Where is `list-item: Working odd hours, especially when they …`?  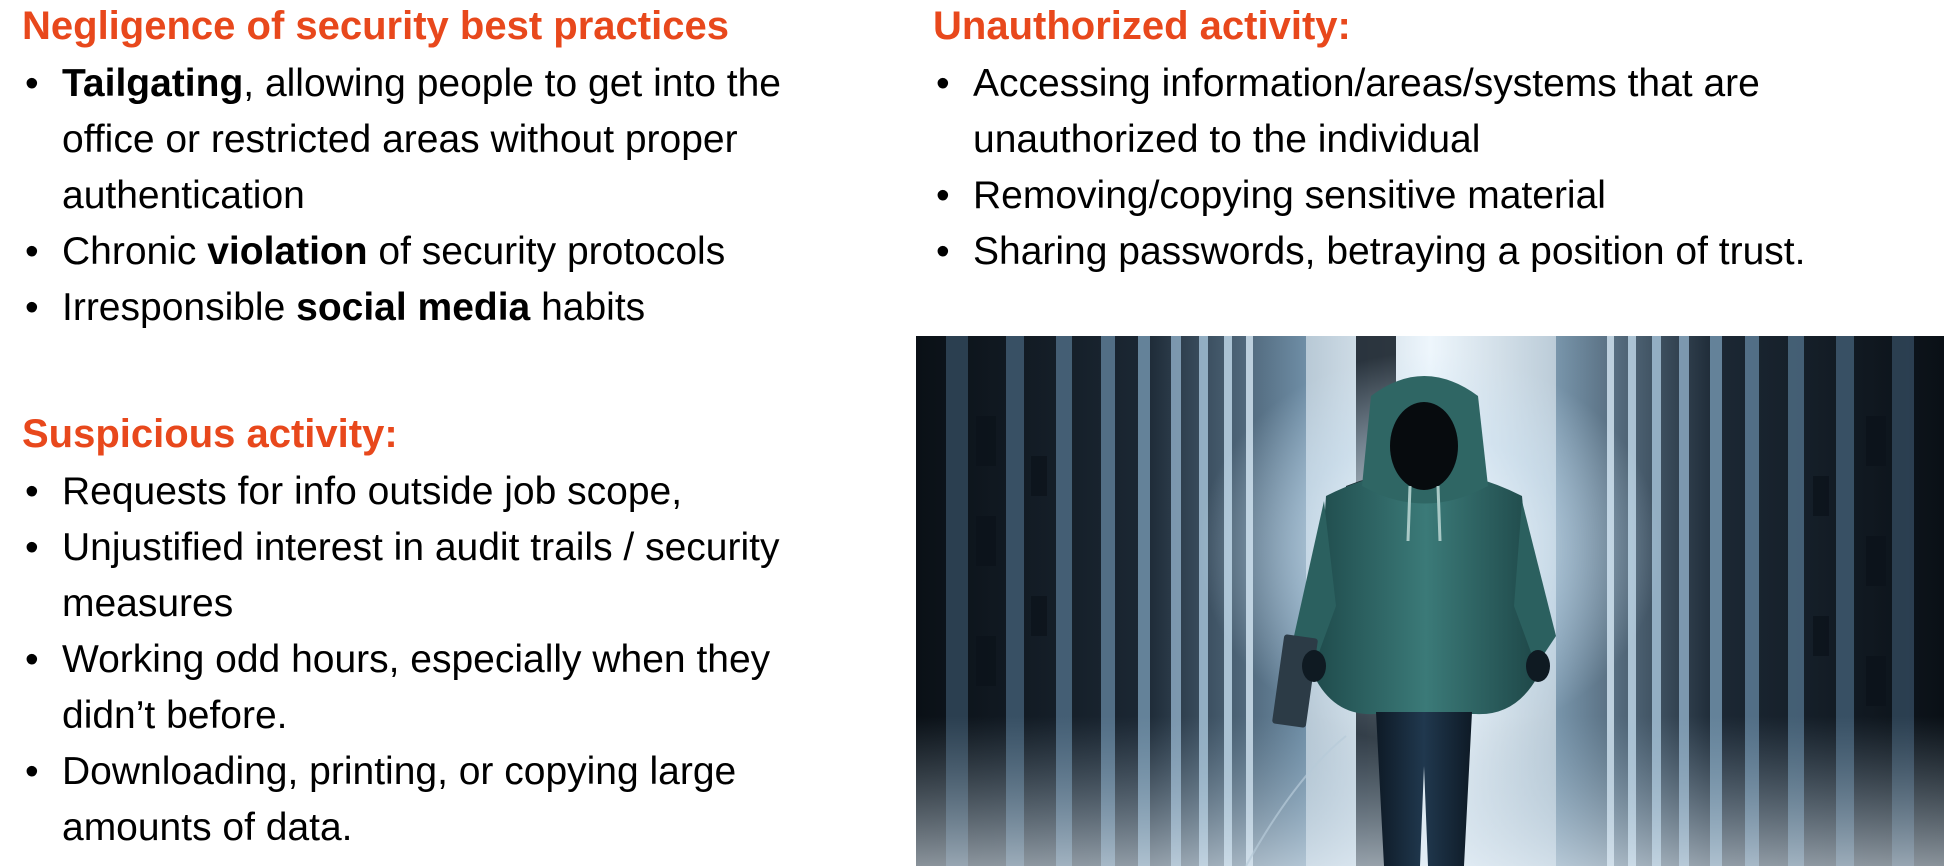 list-item: Working odd hours, especially when they … is located at coordinates (422, 688).